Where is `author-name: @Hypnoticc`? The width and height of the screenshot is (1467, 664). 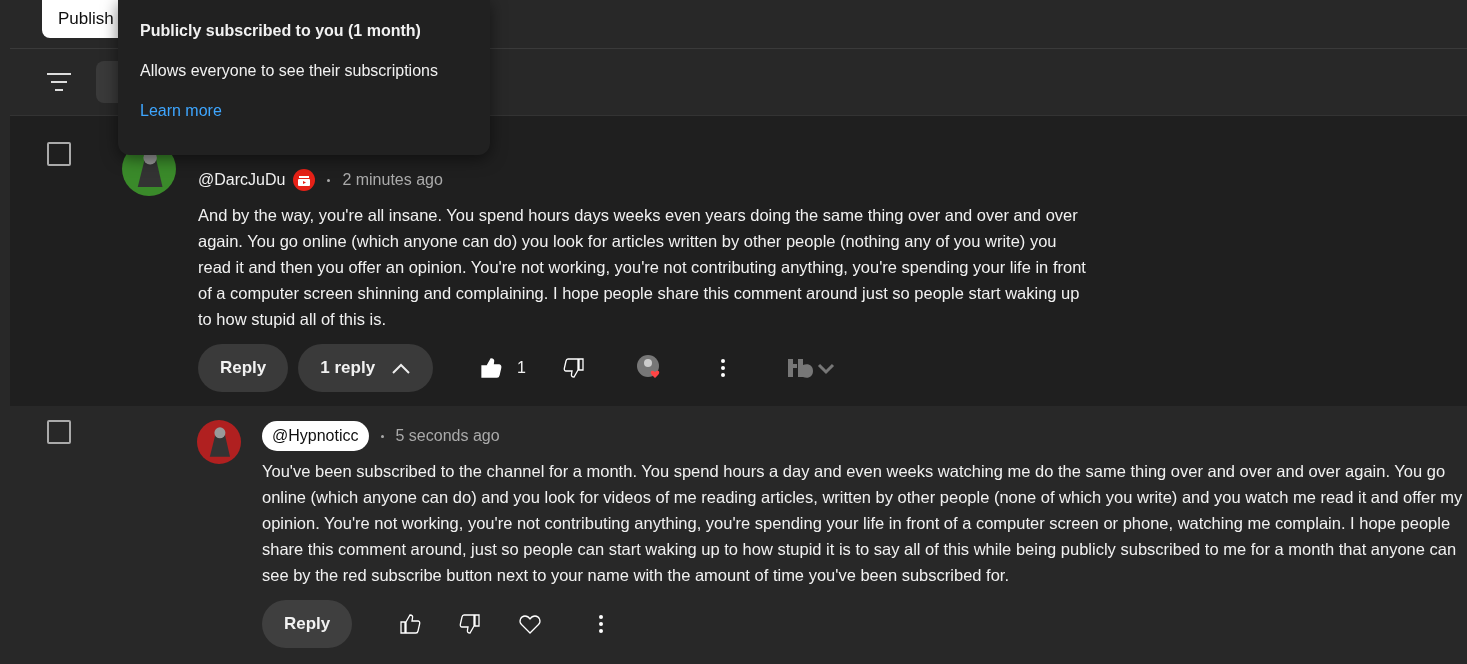
author-name: @Hypnoticc is located at coordinates (315, 436).